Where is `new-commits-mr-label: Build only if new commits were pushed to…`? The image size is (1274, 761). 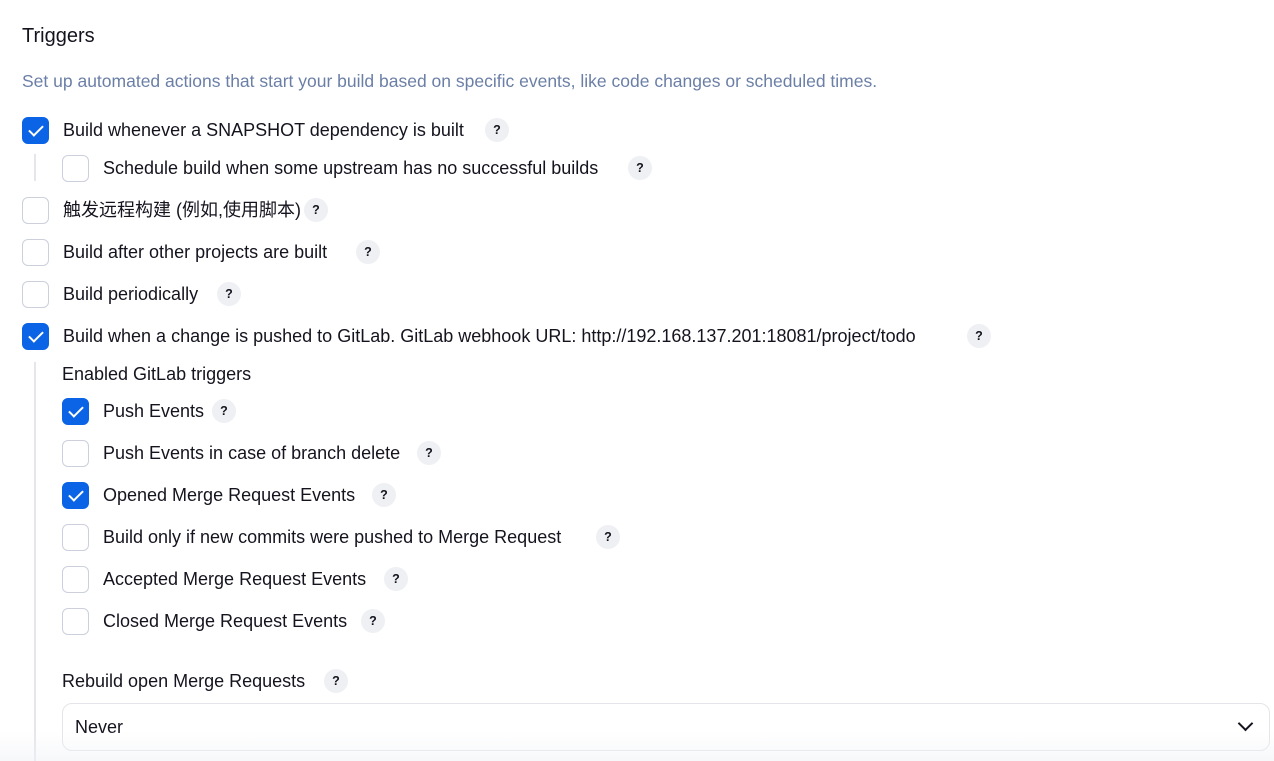 new-commits-mr-label: Build only if new commits were pushed to… is located at coordinates (332, 537).